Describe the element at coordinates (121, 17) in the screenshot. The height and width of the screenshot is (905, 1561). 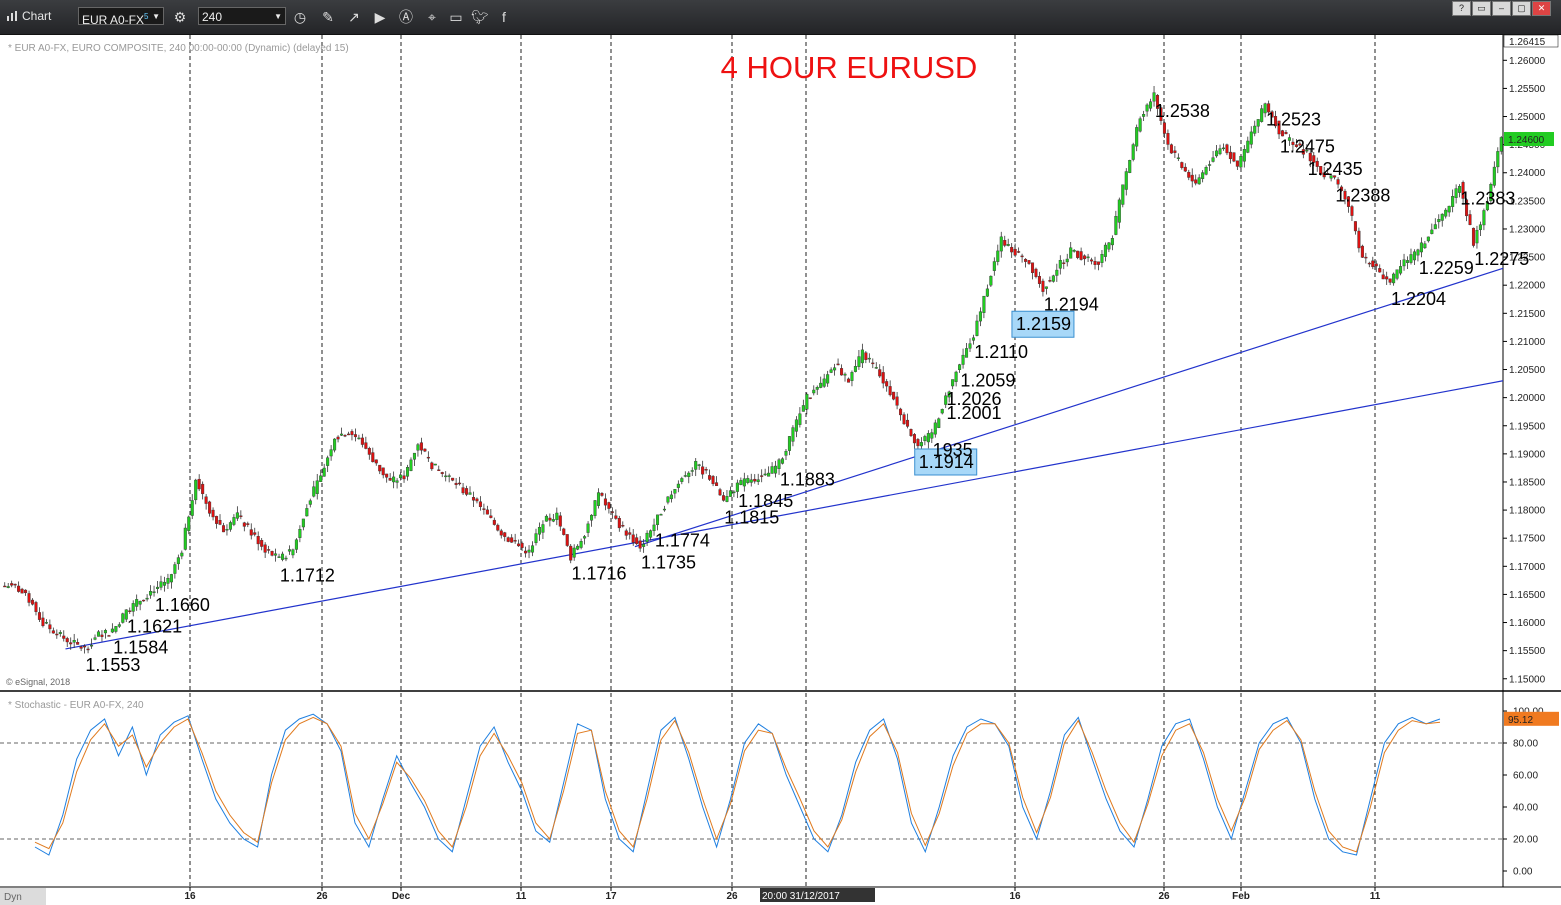
I see `symbol-select: EUR A0-FX5 ▼` at that location.